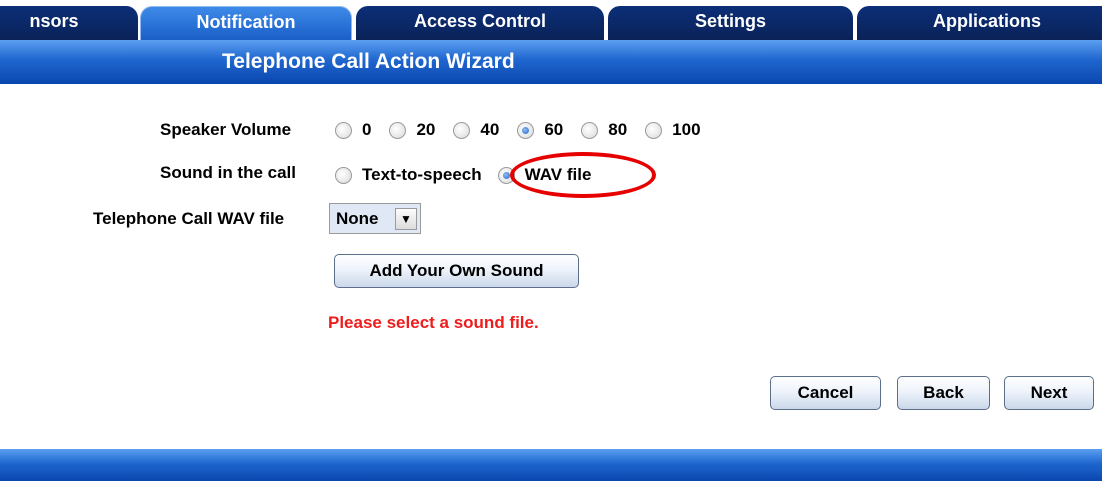 The height and width of the screenshot is (488, 1102). I want to click on sound-in-call-radio-group: Text-to-speech WAV file, so click(472, 175).